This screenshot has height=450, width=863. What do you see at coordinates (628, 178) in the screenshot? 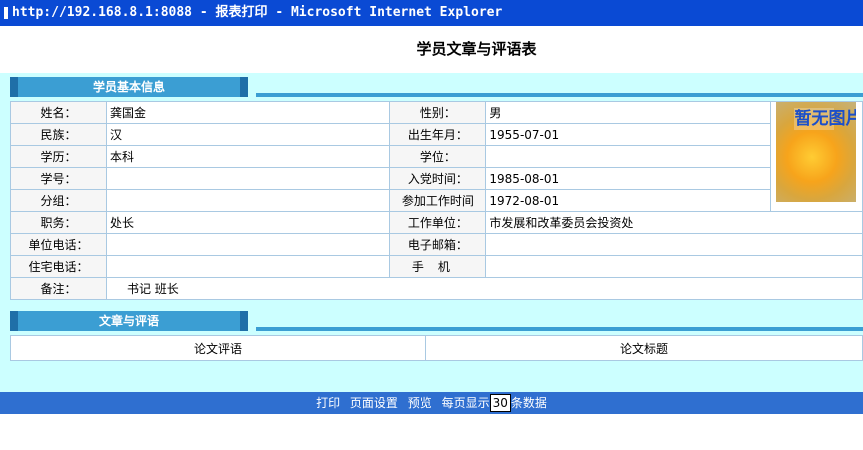
I see `party-date-value: 1985-08-01` at bounding box center [628, 178].